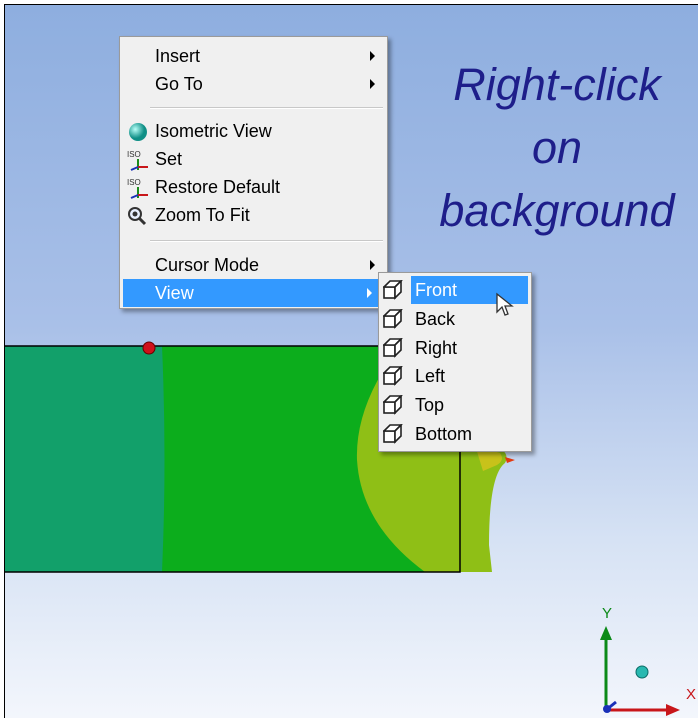 This screenshot has height=718, width=698. Describe the element at coordinates (253, 56) in the screenshot. I see `menu-item-insert: Insert` at that location.